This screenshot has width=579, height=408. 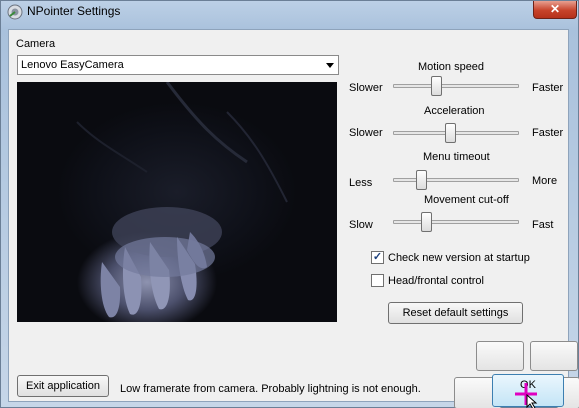 What do you see at coordinates (15, 12) in the screenshot?
I see `npointer-icon` at bounding box center [15, 12].